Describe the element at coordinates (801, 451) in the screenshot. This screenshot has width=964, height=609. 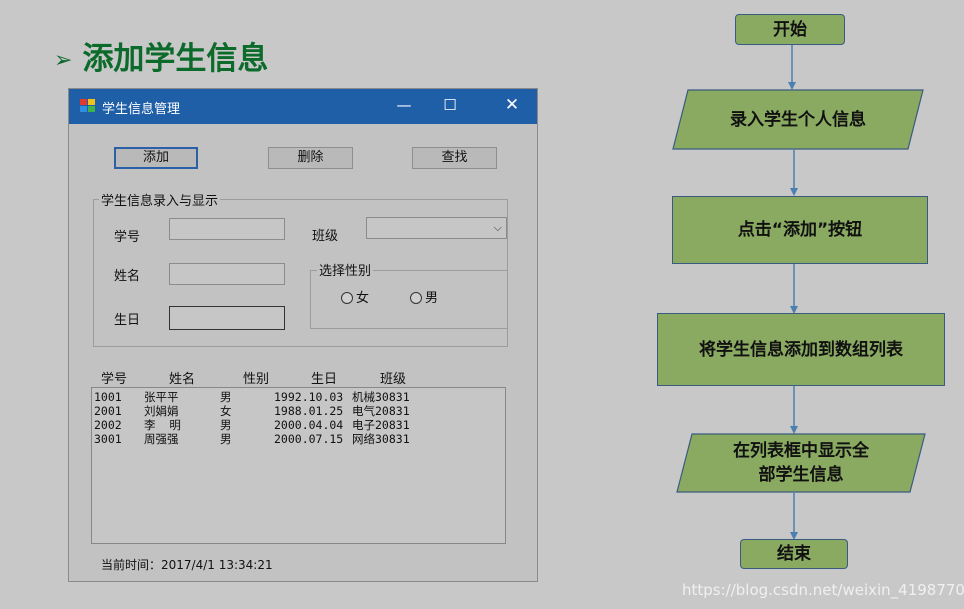
I see `flow-display-line1: 在列表框中显示全` at that location.